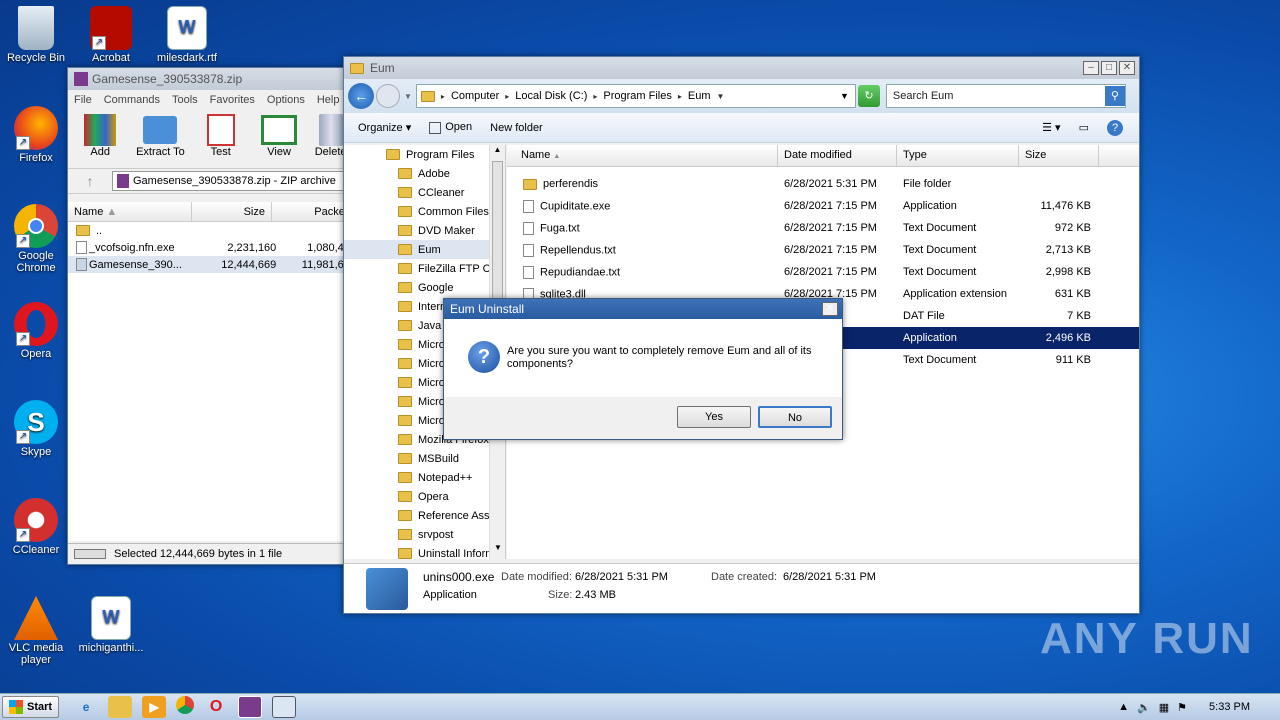  Describe the element at coordinates (286, 100) in the screenshot. I see `menu-options: Options` at that location.